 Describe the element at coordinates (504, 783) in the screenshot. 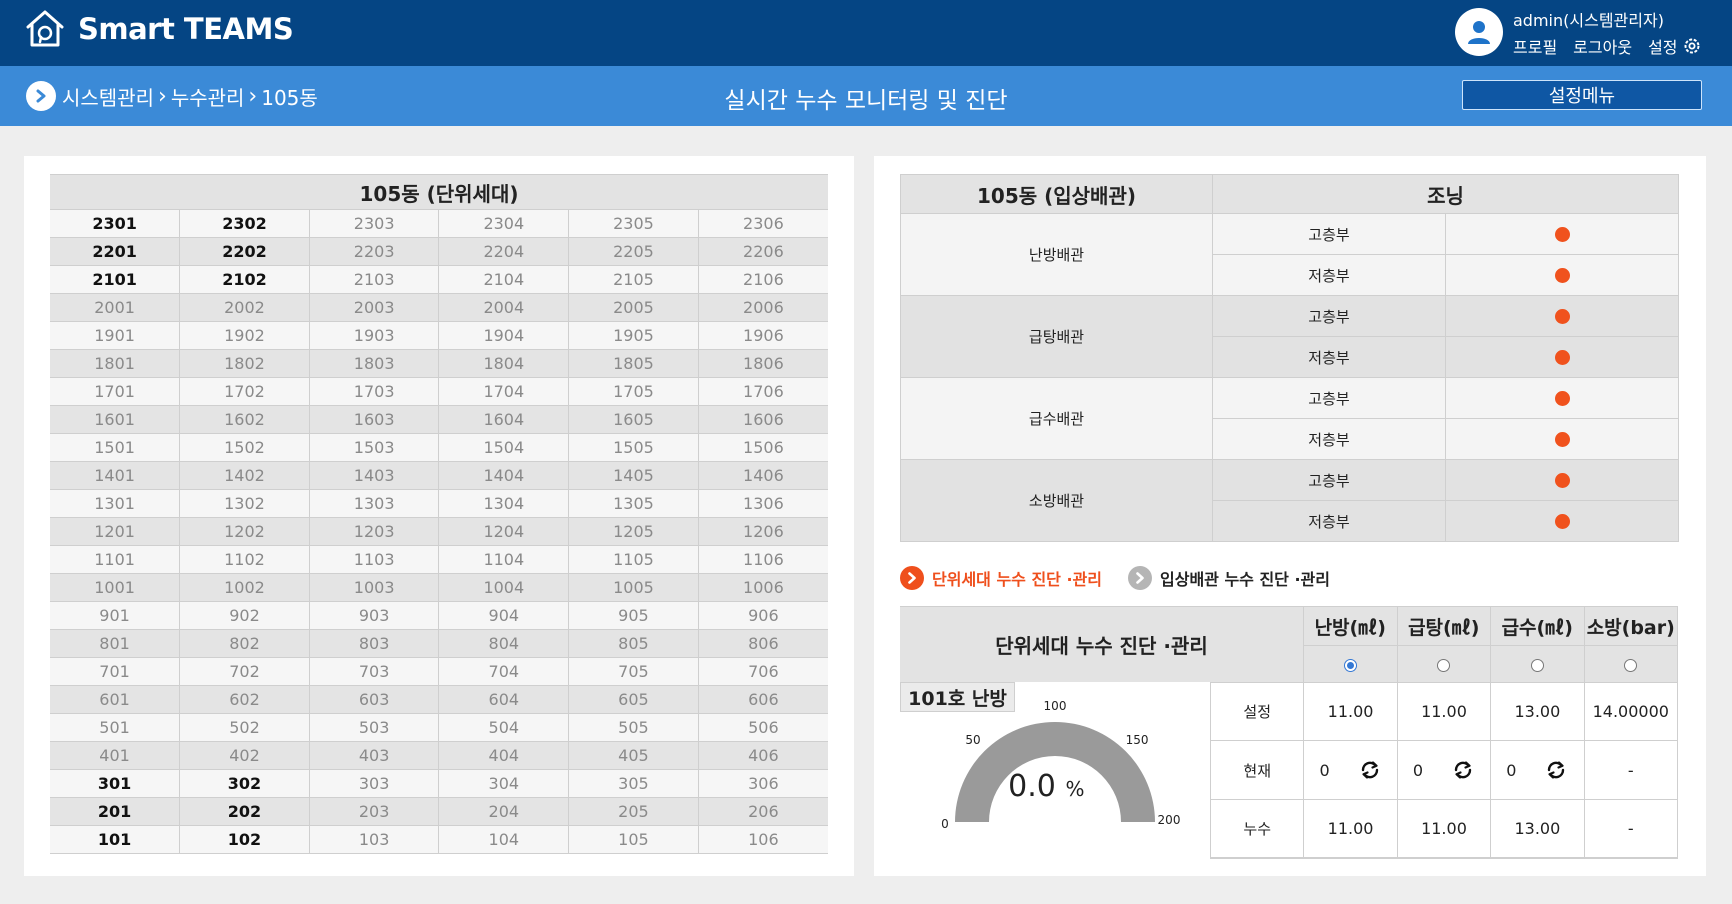

I see `unit-cell: 304` at that location.